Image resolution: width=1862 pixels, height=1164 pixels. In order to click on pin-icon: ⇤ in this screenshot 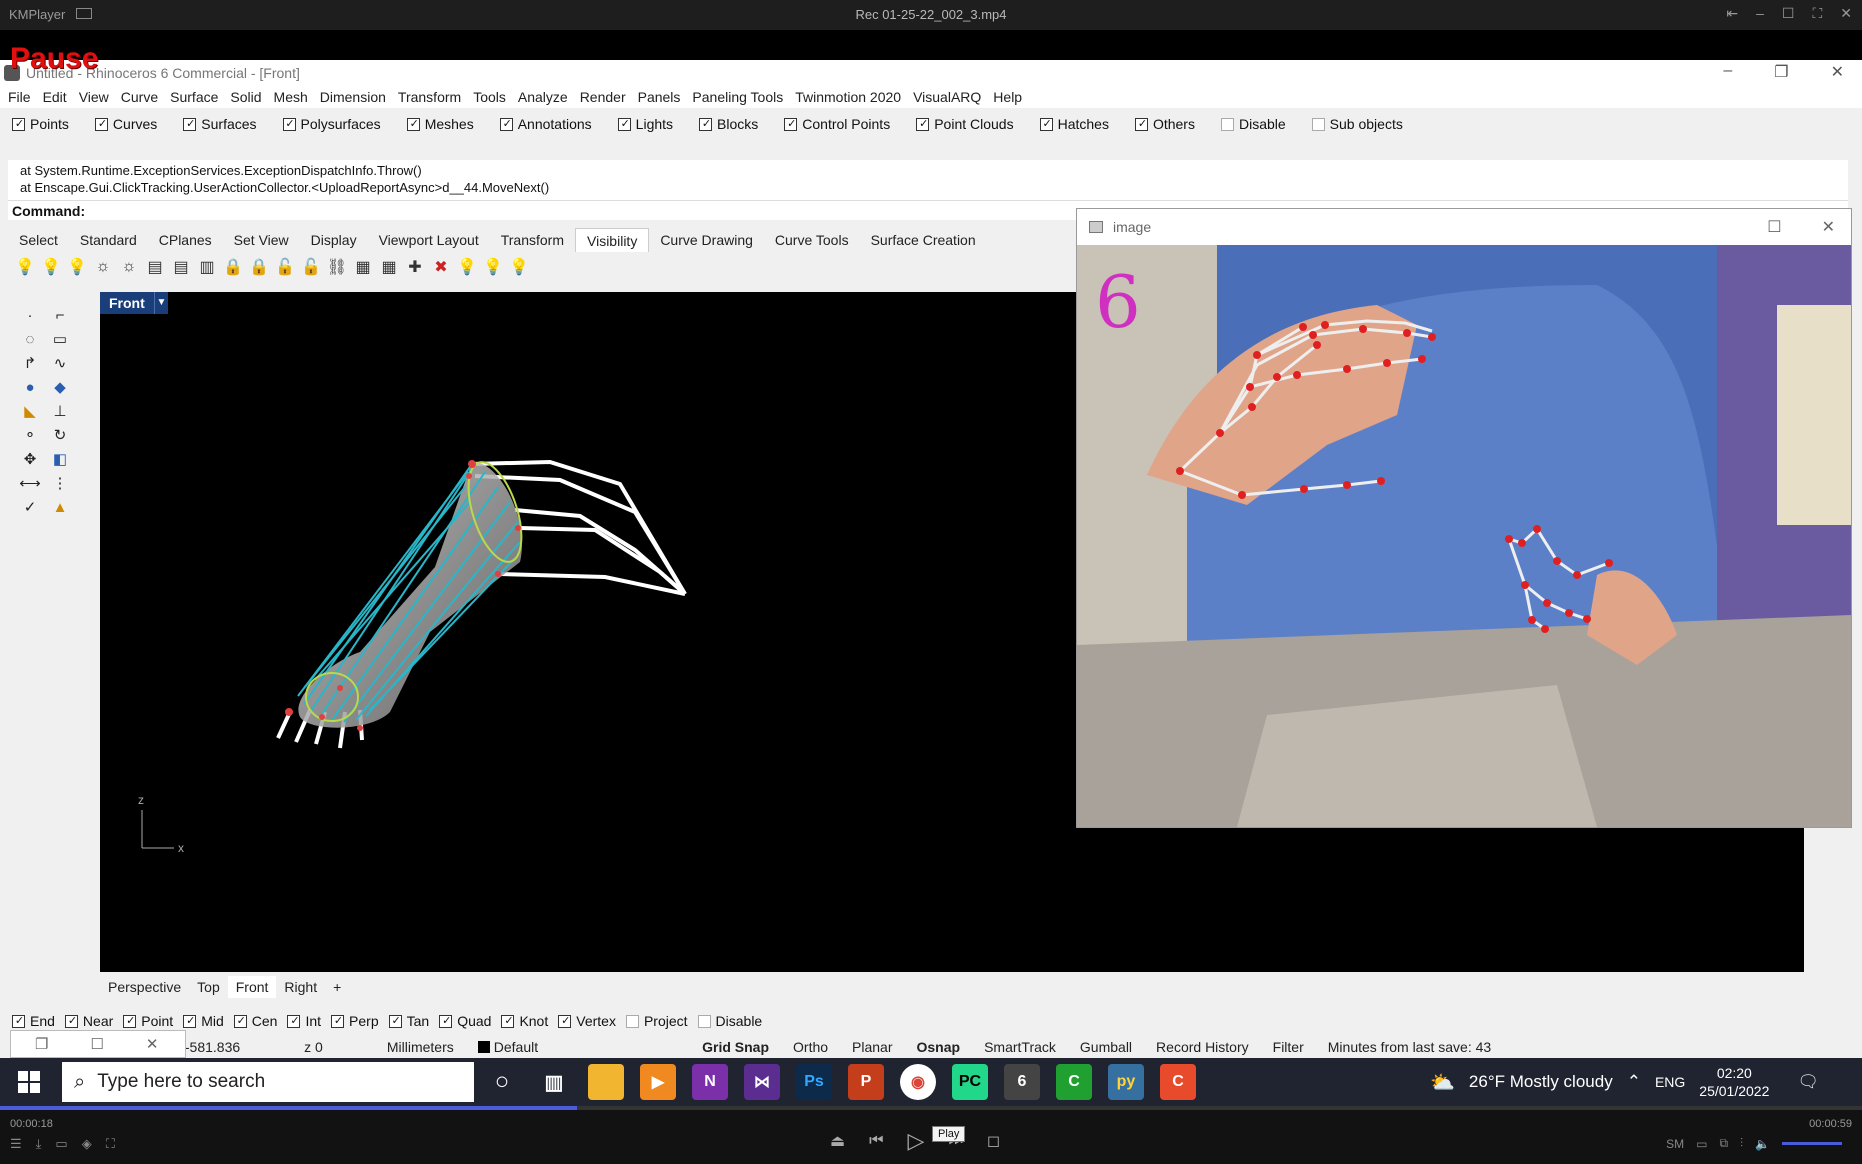, I will do `click(1732, 13)`.